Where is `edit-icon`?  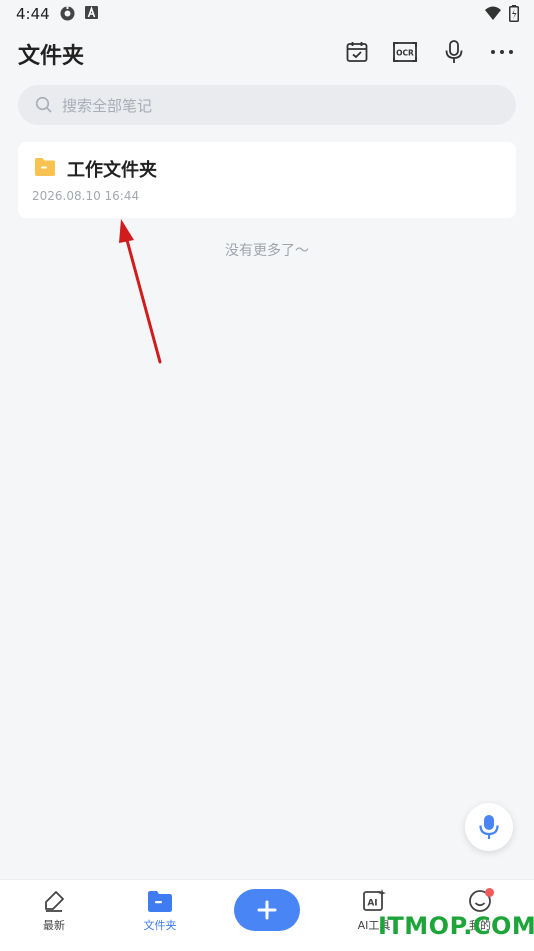
edit-icon is located at coordinates (54, 901).